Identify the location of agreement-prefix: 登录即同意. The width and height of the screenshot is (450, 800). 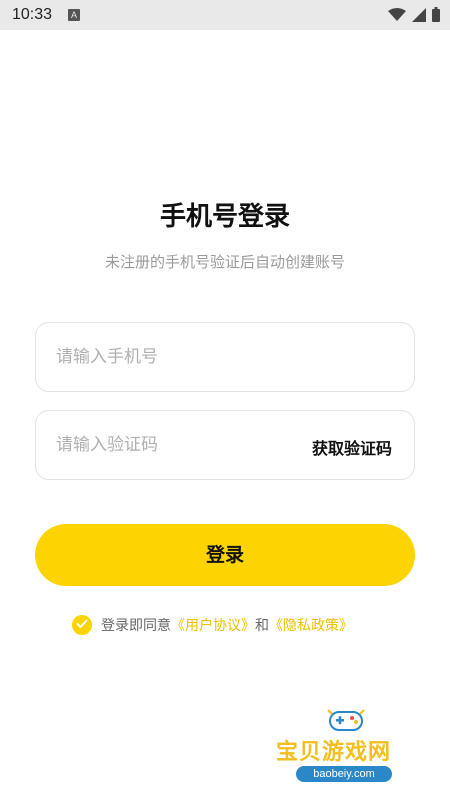
(136, 626).